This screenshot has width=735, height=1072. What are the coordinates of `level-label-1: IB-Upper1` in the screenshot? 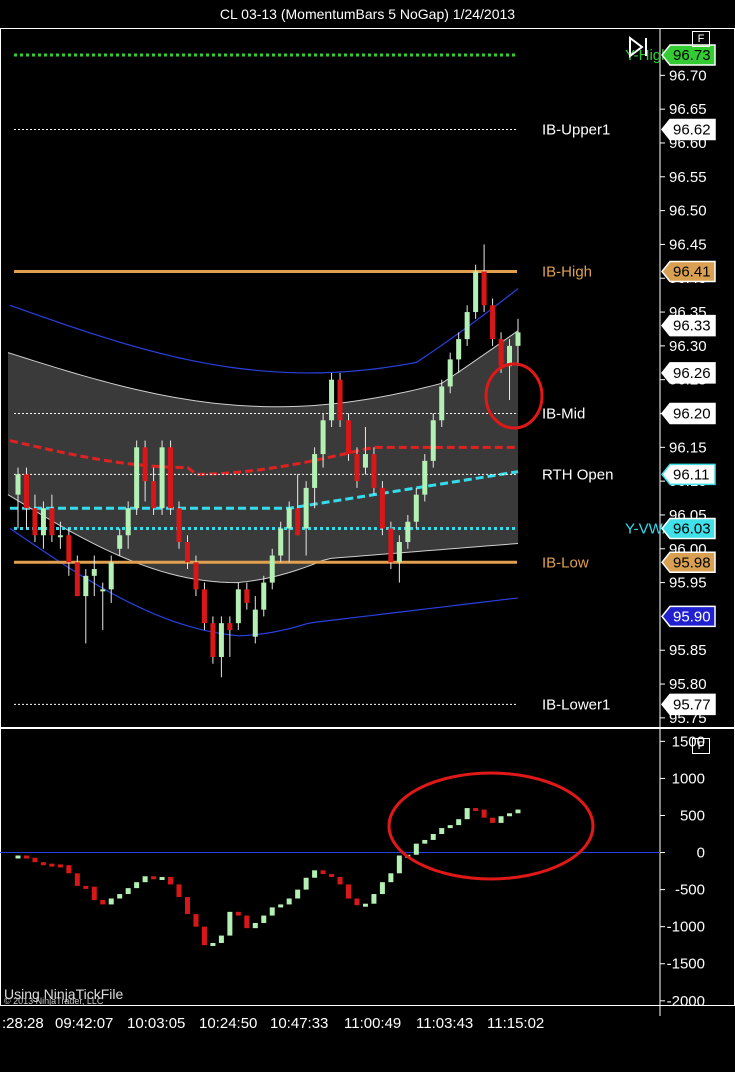 It's located at (576, 129).